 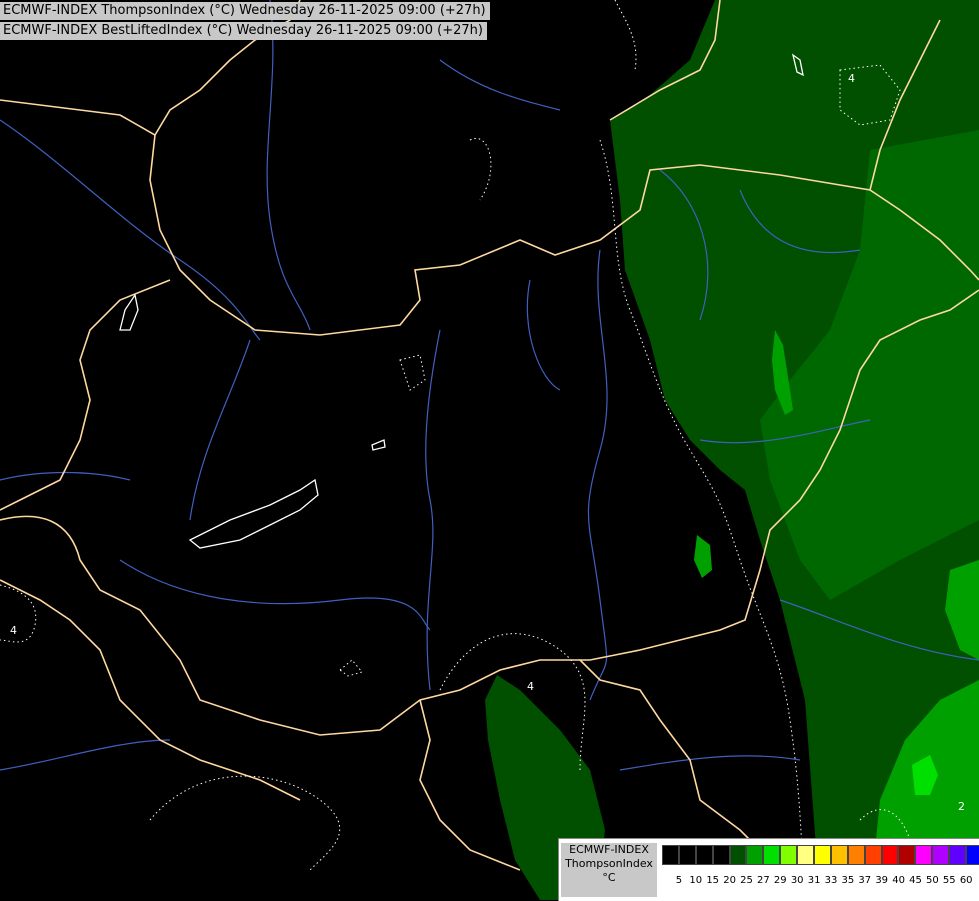 I want to click on legend-tick-label: 50, so click(x=932, y=880).